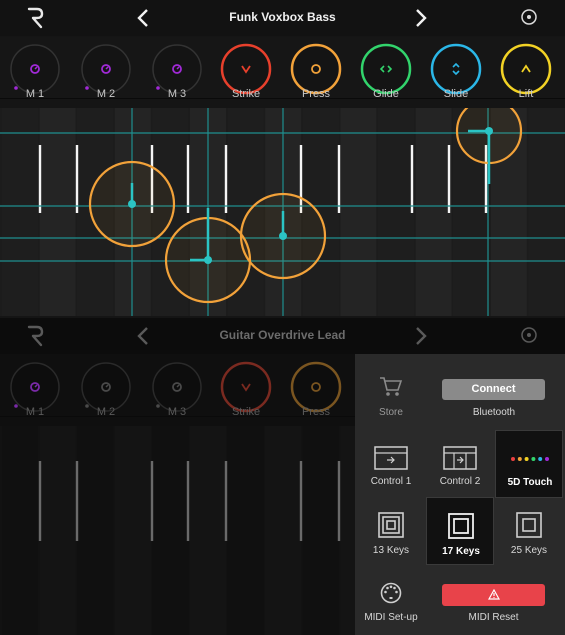 This screenshot has height=635, width=565. What do you see at coordinates (530, 482) in the screenshot?
I see `5d-touch-label: 5D Touch` at bounding box center [530, 482].